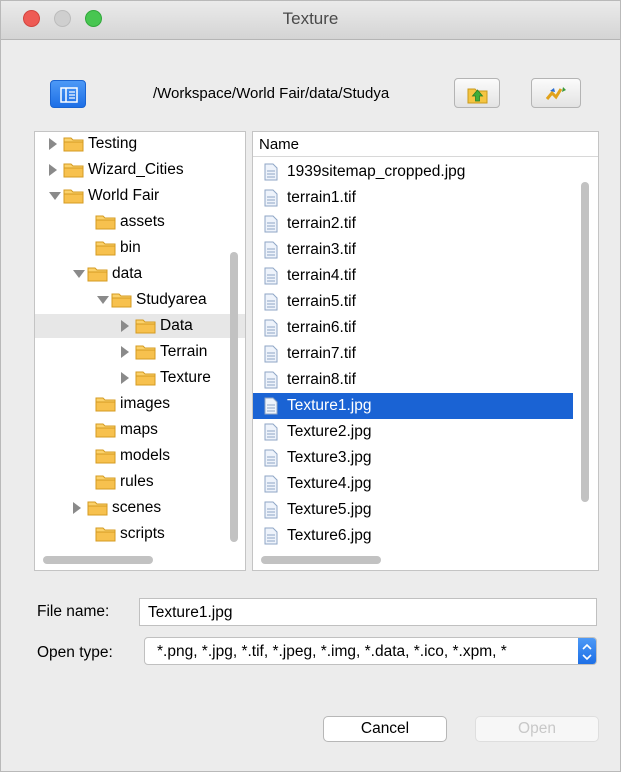 This screenshot has width=621, height=772. What do you see at coordinates (413, 380) in the screenshot?
I see `file-row: terrain8.tif` at bounding box center [413, 380].